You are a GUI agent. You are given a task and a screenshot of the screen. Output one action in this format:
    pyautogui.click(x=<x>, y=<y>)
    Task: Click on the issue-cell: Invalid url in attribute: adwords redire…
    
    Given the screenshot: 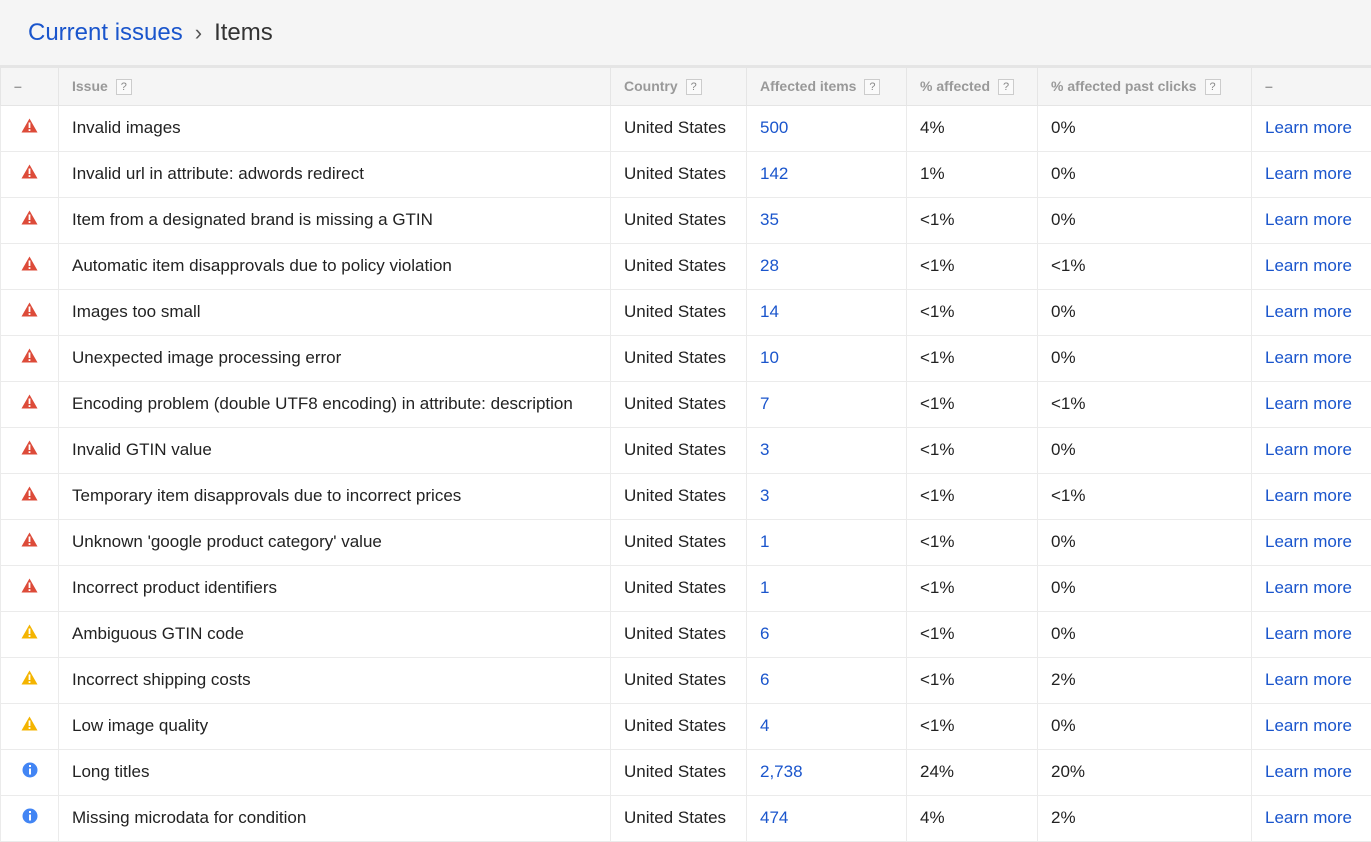 What is the action you would take?
    pyautogui.click(x=335, y=174)
    